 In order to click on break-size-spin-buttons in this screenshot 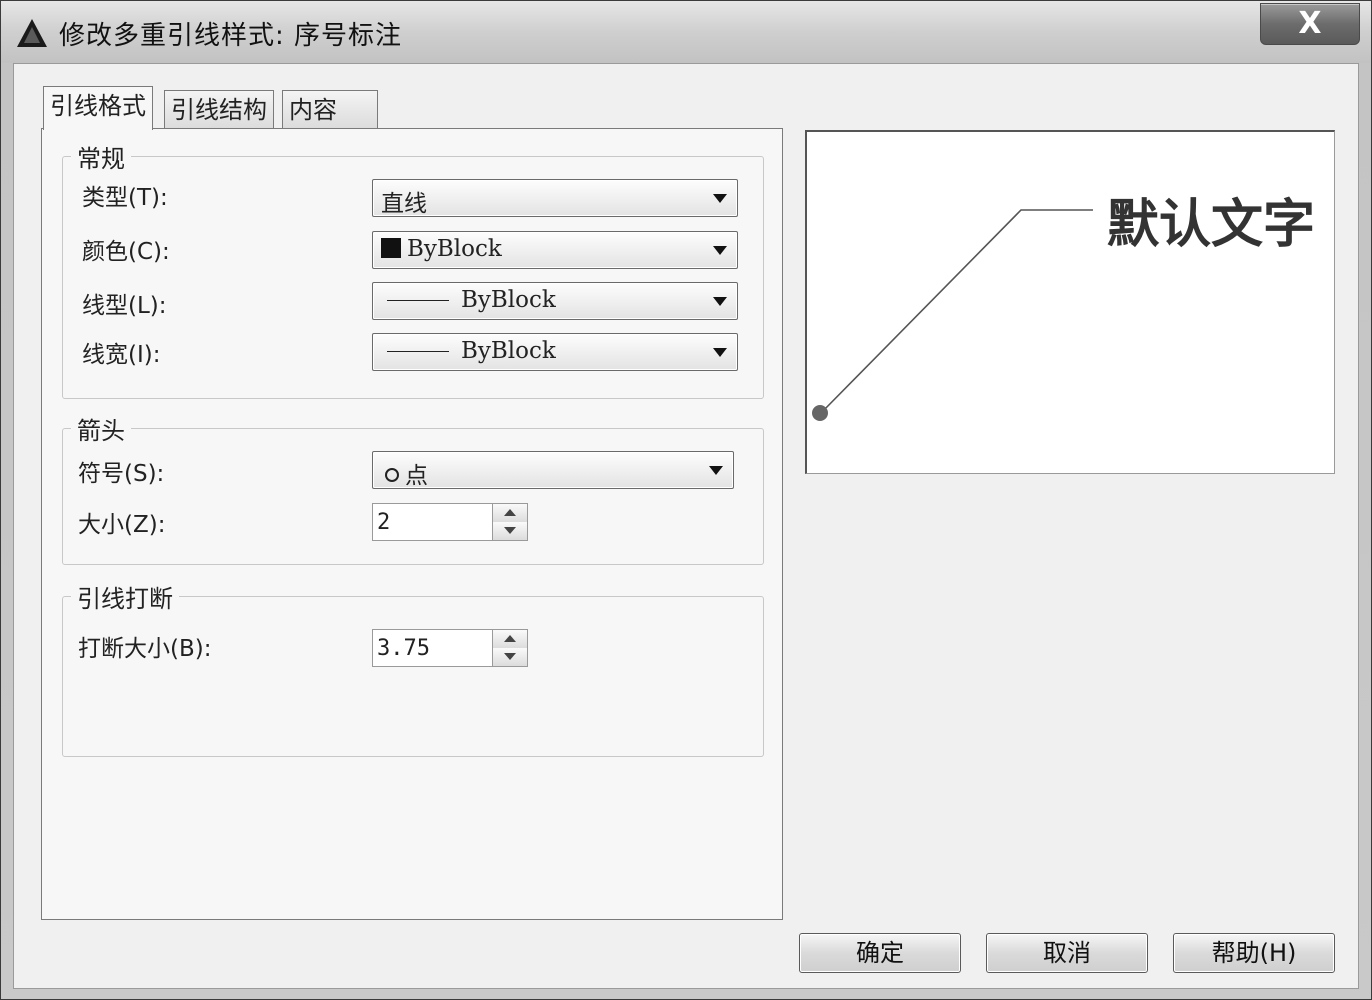, I will do `click(510, 648)`.